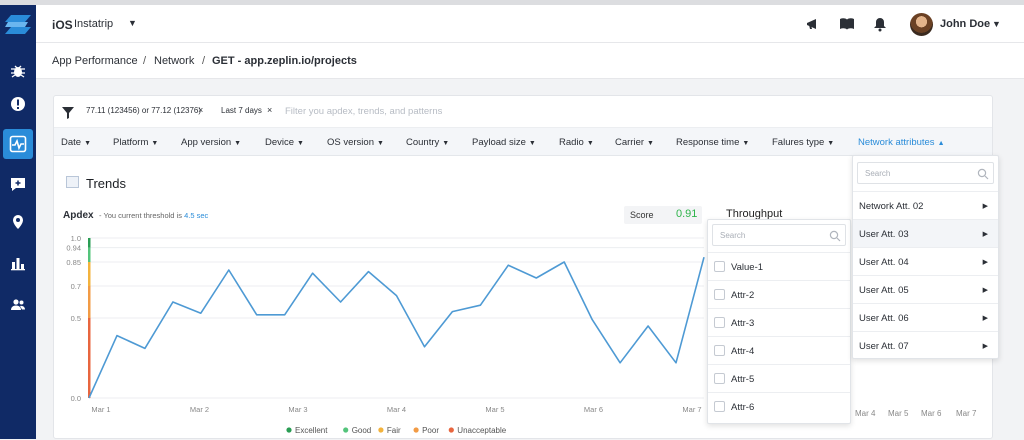 Image resolution: width=1024 pixels, height=440 pixels. What do you see at coordinates (95, 61) in the screenshot?
I see `breadcrumb-app-performance: App Performance` at bounding box center [95, 61].